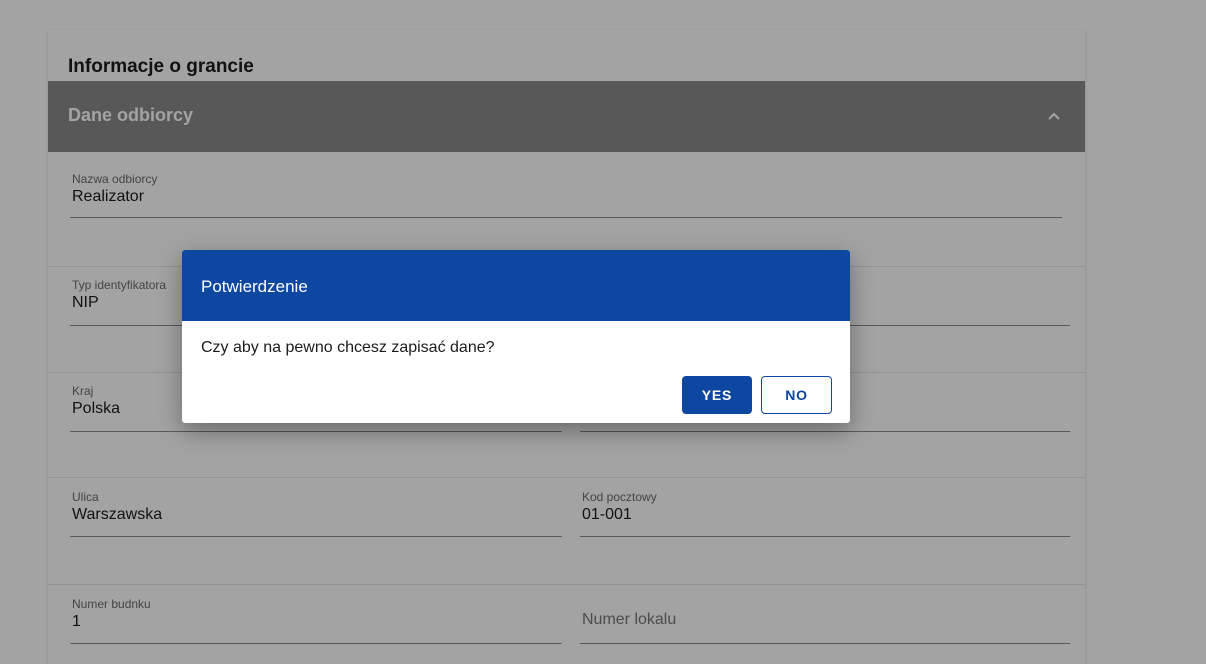  I want to click on yes-button: YES, so click(717, 395).